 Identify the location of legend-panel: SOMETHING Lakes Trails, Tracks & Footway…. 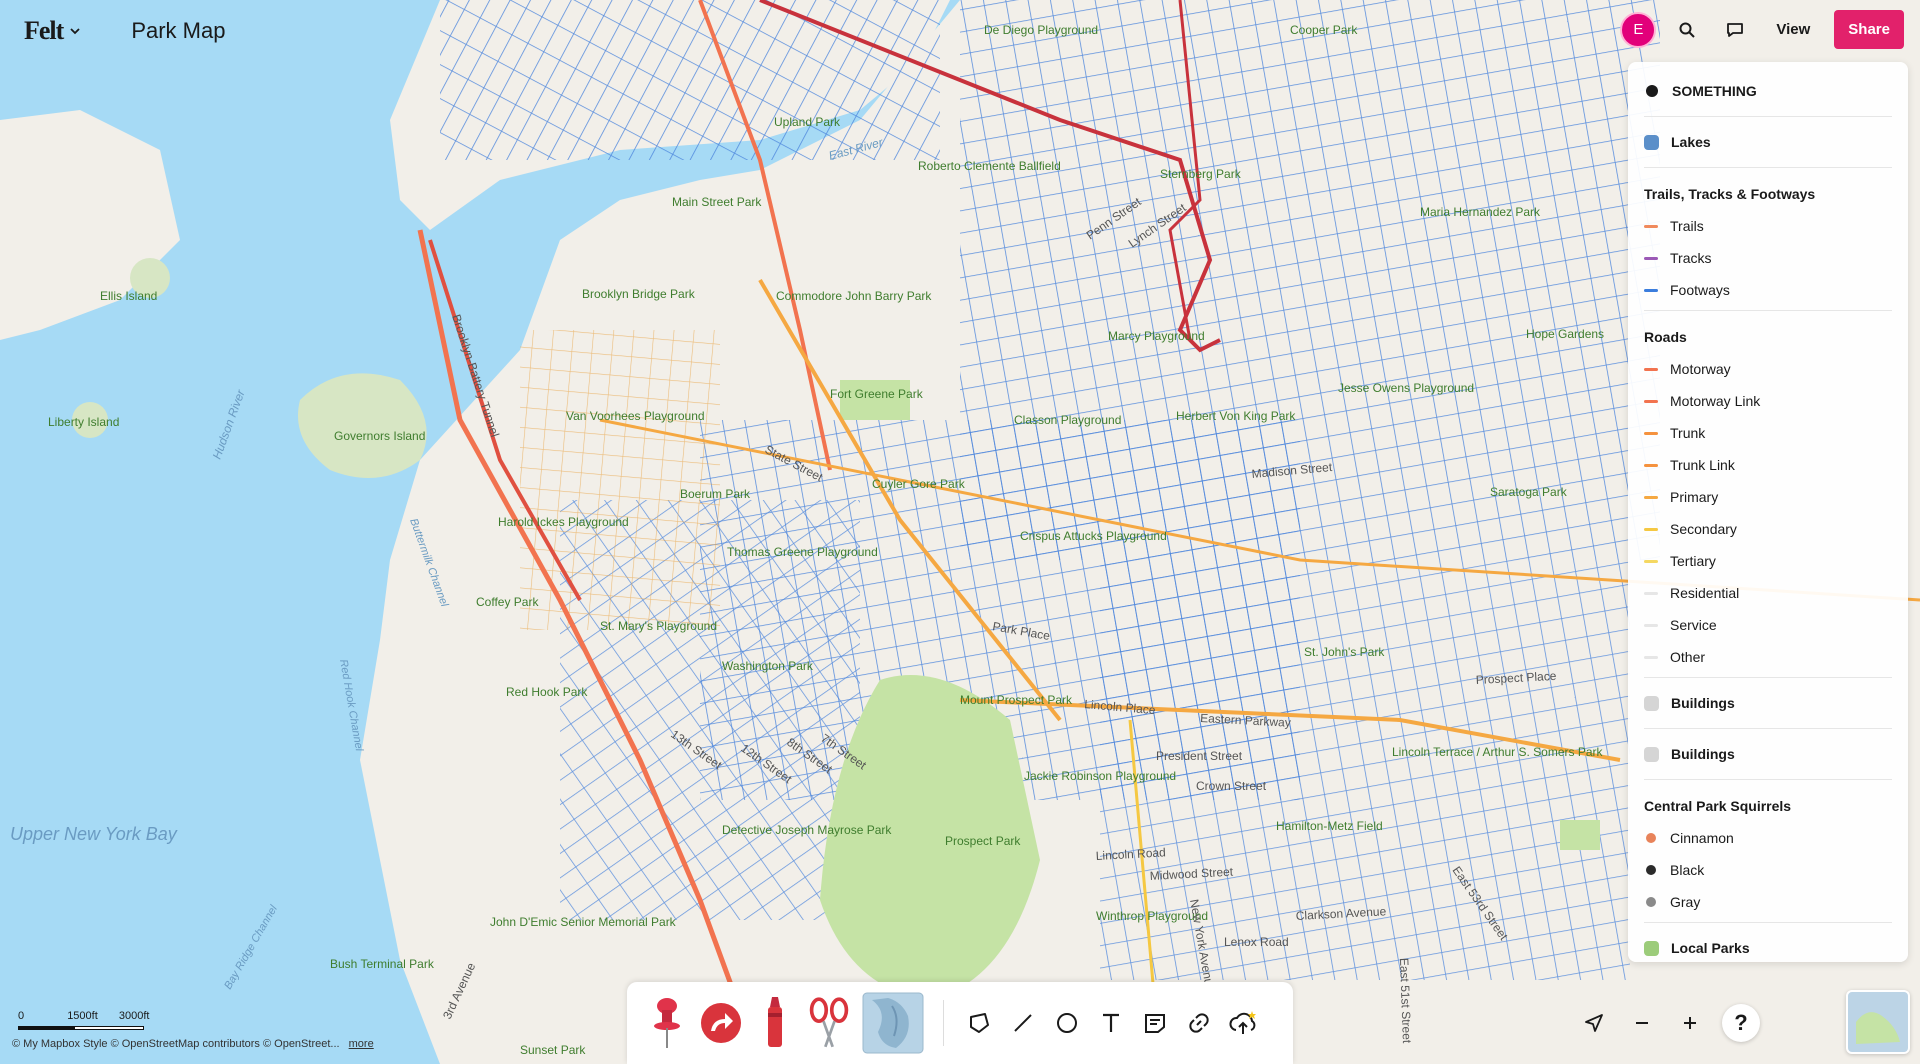
(1768, 512).